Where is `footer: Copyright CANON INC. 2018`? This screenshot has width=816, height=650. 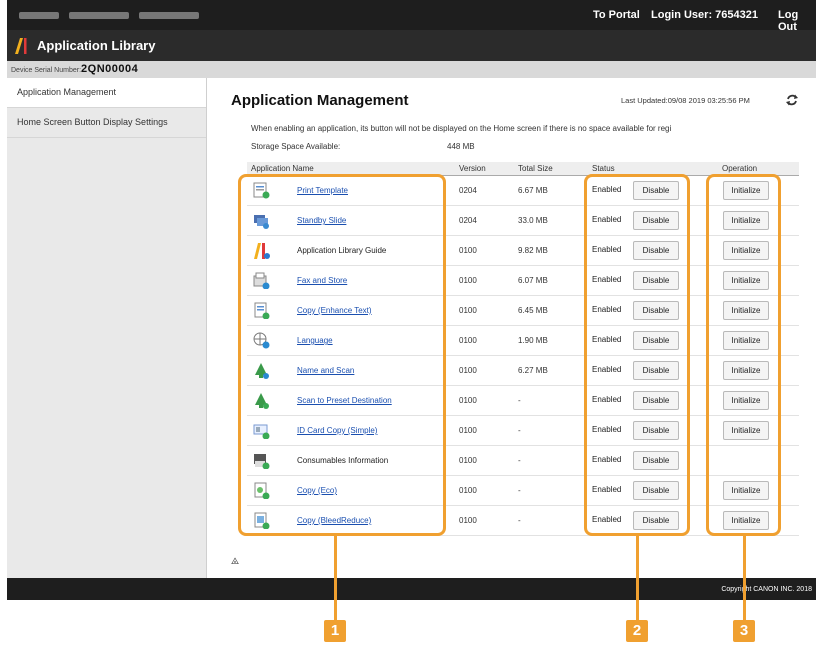 footer: Copyright CANON INC. 2018 is located at coordinates (411, 589).